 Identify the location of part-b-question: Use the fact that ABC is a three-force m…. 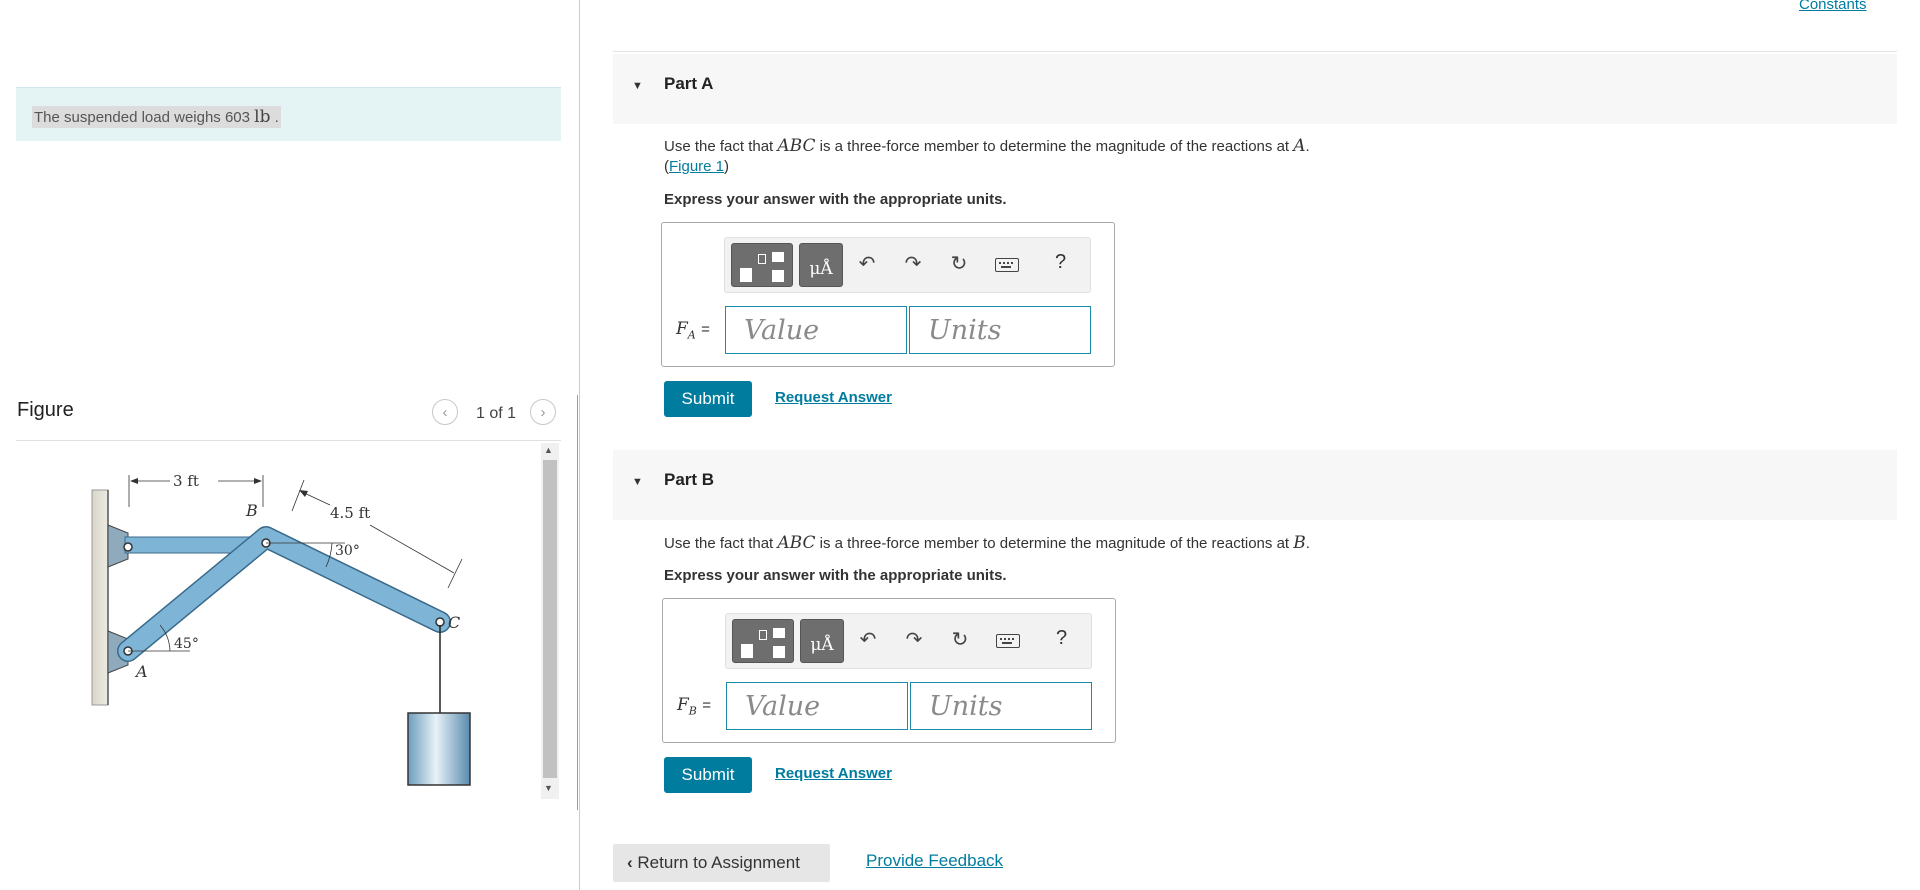
(987, 543).